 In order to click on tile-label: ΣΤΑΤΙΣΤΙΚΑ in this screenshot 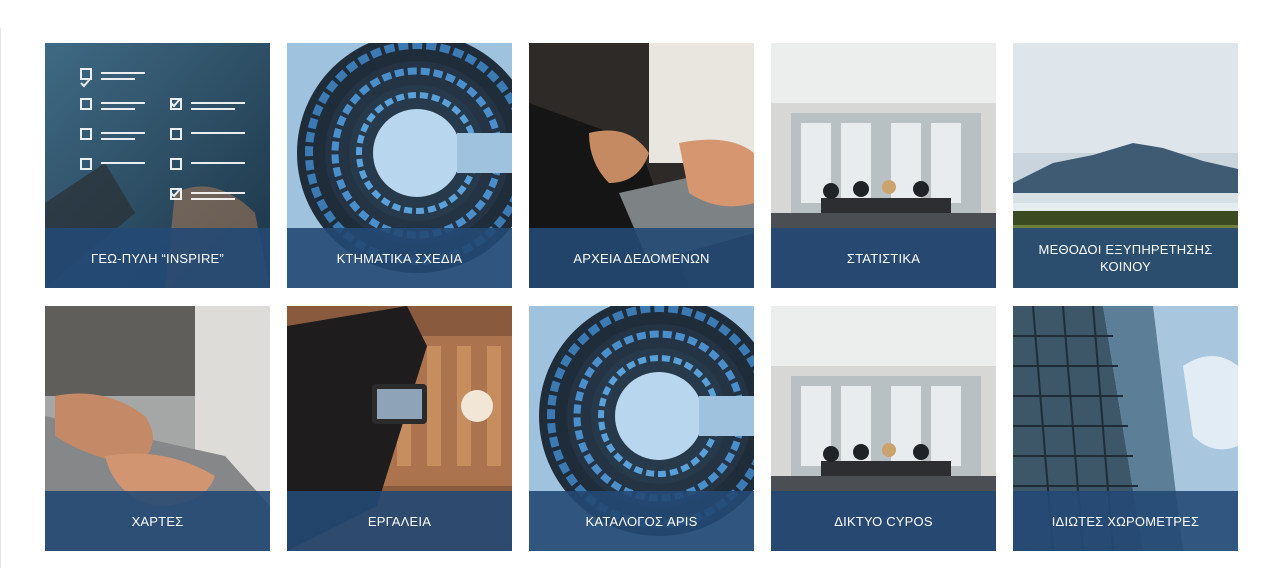, I will do `click(883, 258)`.